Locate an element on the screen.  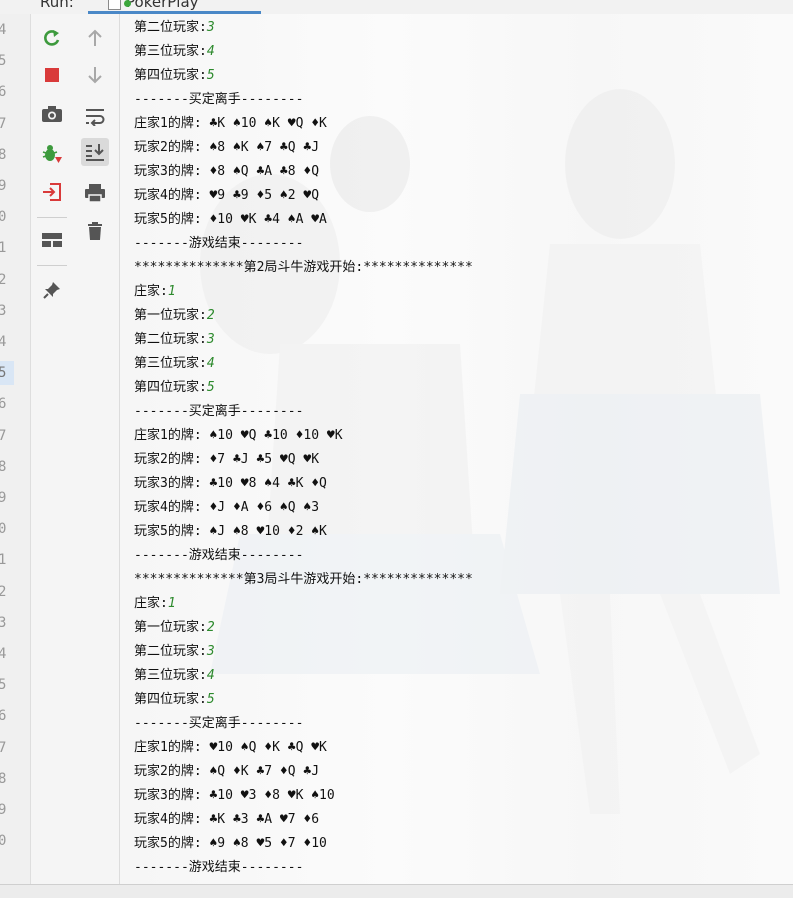
screenshot-button is located at coordinates (52, 114).